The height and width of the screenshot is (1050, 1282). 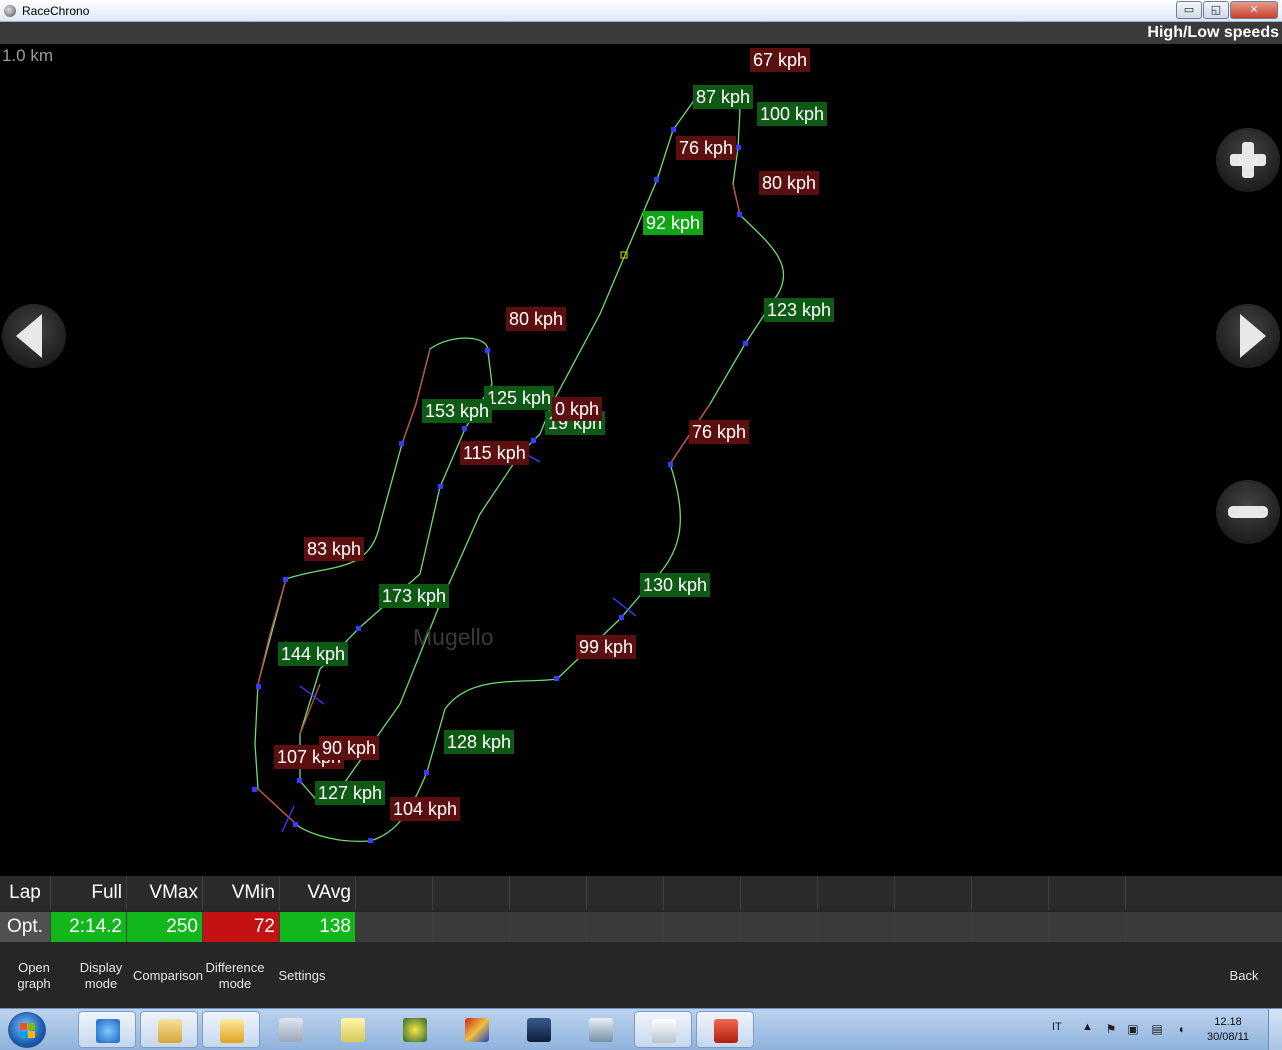 I want to click on taskbar-sticky-notes, so click(x=353, y=1029).